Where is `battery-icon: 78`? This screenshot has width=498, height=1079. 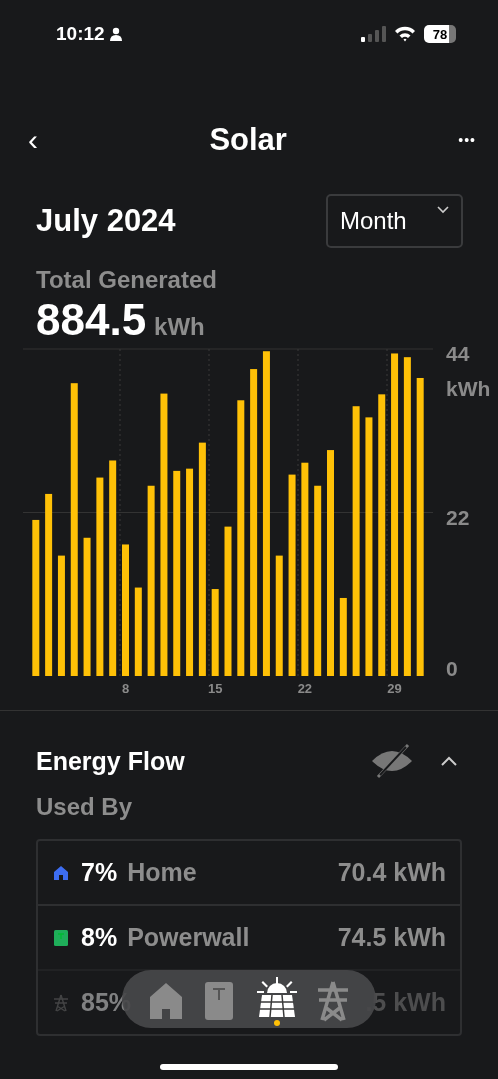
battery-icon: 78 is located at coordinates (440, 34).